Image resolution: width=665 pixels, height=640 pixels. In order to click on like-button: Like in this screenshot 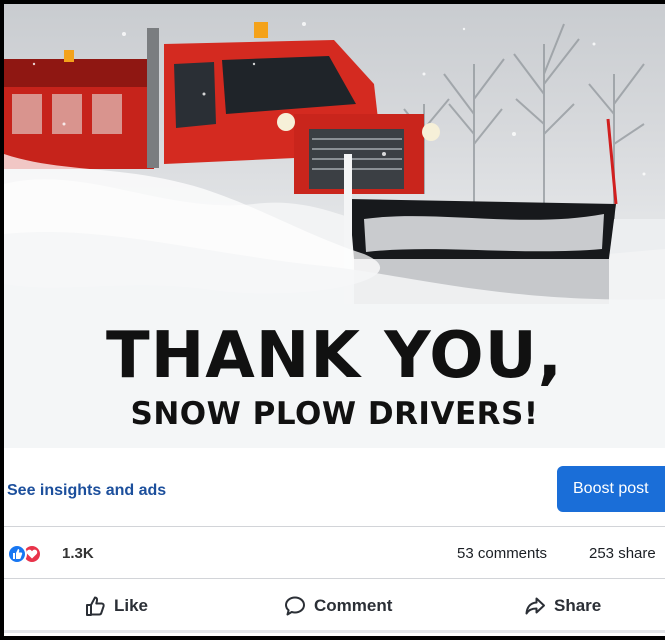, I will do `click(116, 606)`.